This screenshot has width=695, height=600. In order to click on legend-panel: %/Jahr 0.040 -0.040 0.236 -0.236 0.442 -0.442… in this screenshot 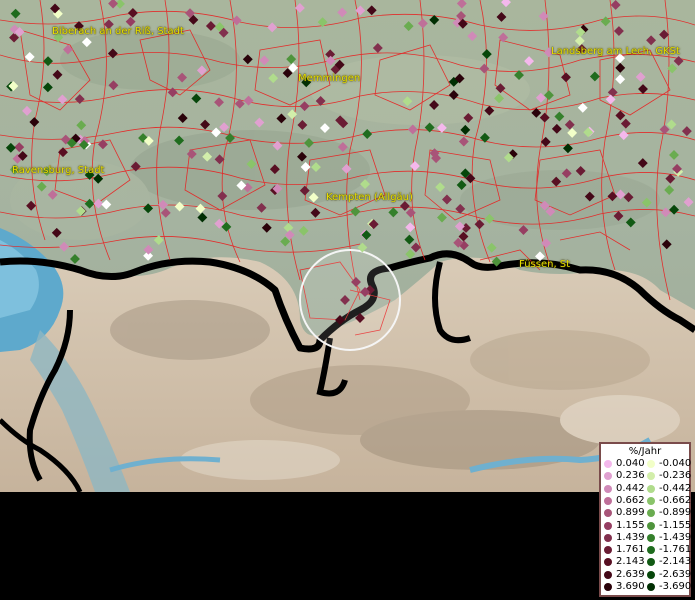, I will do `click(645, 519)`.